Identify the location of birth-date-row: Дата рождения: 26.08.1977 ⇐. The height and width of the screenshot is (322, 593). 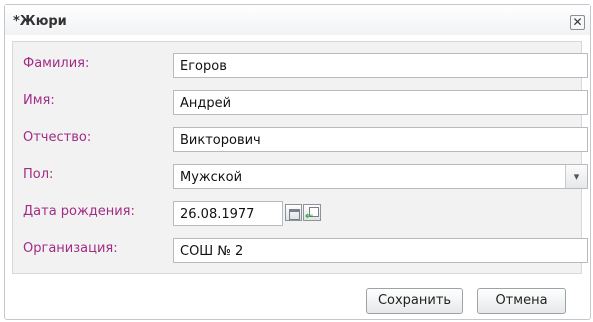
(297, 214).